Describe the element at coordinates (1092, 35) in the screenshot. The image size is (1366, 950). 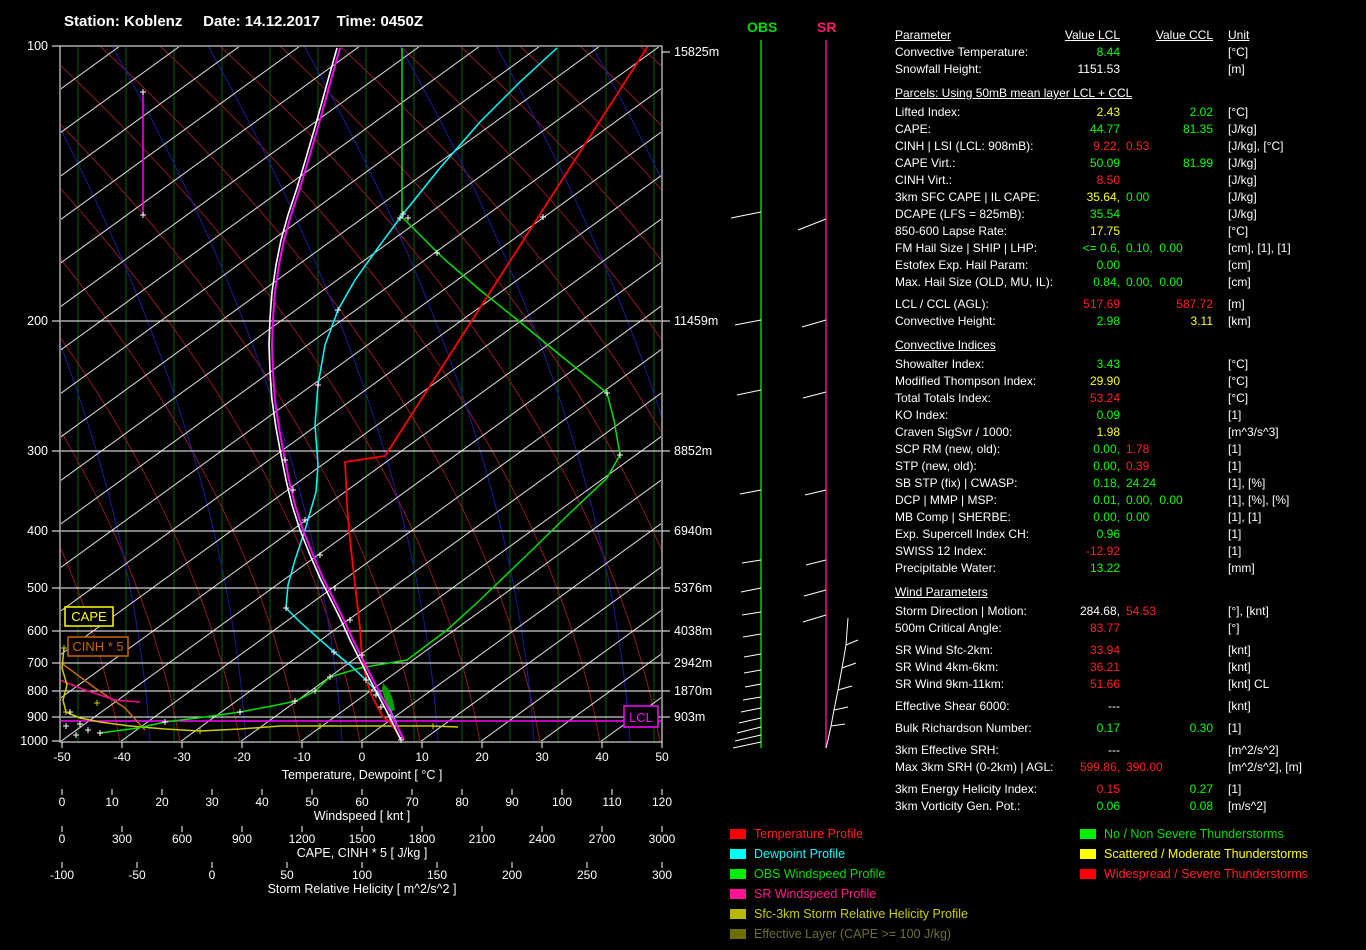
I see `col-header-value-lcl: Value LCL` at that location.